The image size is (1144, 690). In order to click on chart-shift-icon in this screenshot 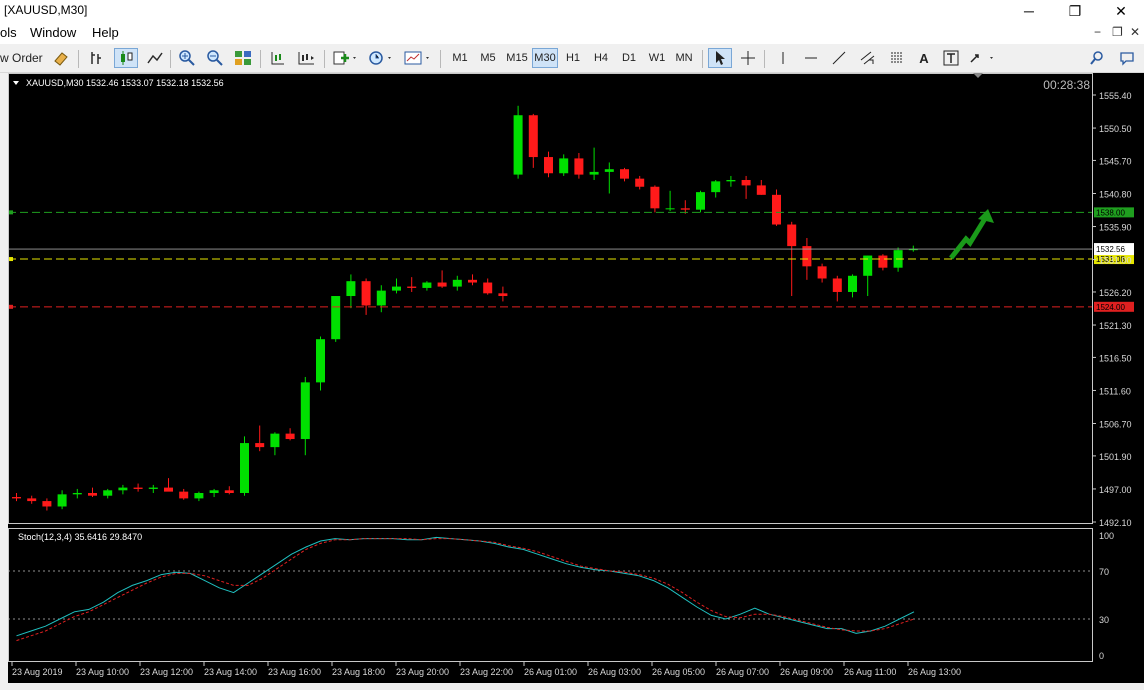, I will do `click(277, 58)`.